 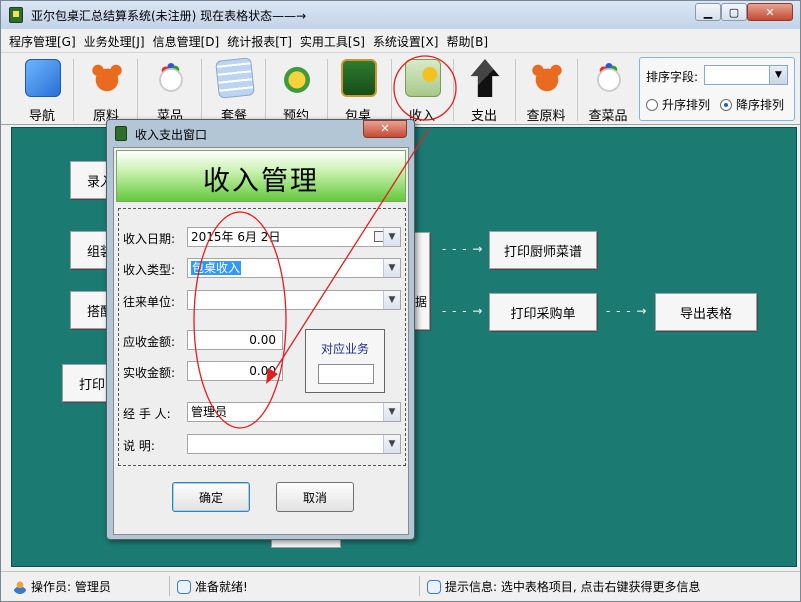 What do you see at coordinates (235, 78) in the screenshot?
I see `set-meal-icon` at bounding box center [235, 78].